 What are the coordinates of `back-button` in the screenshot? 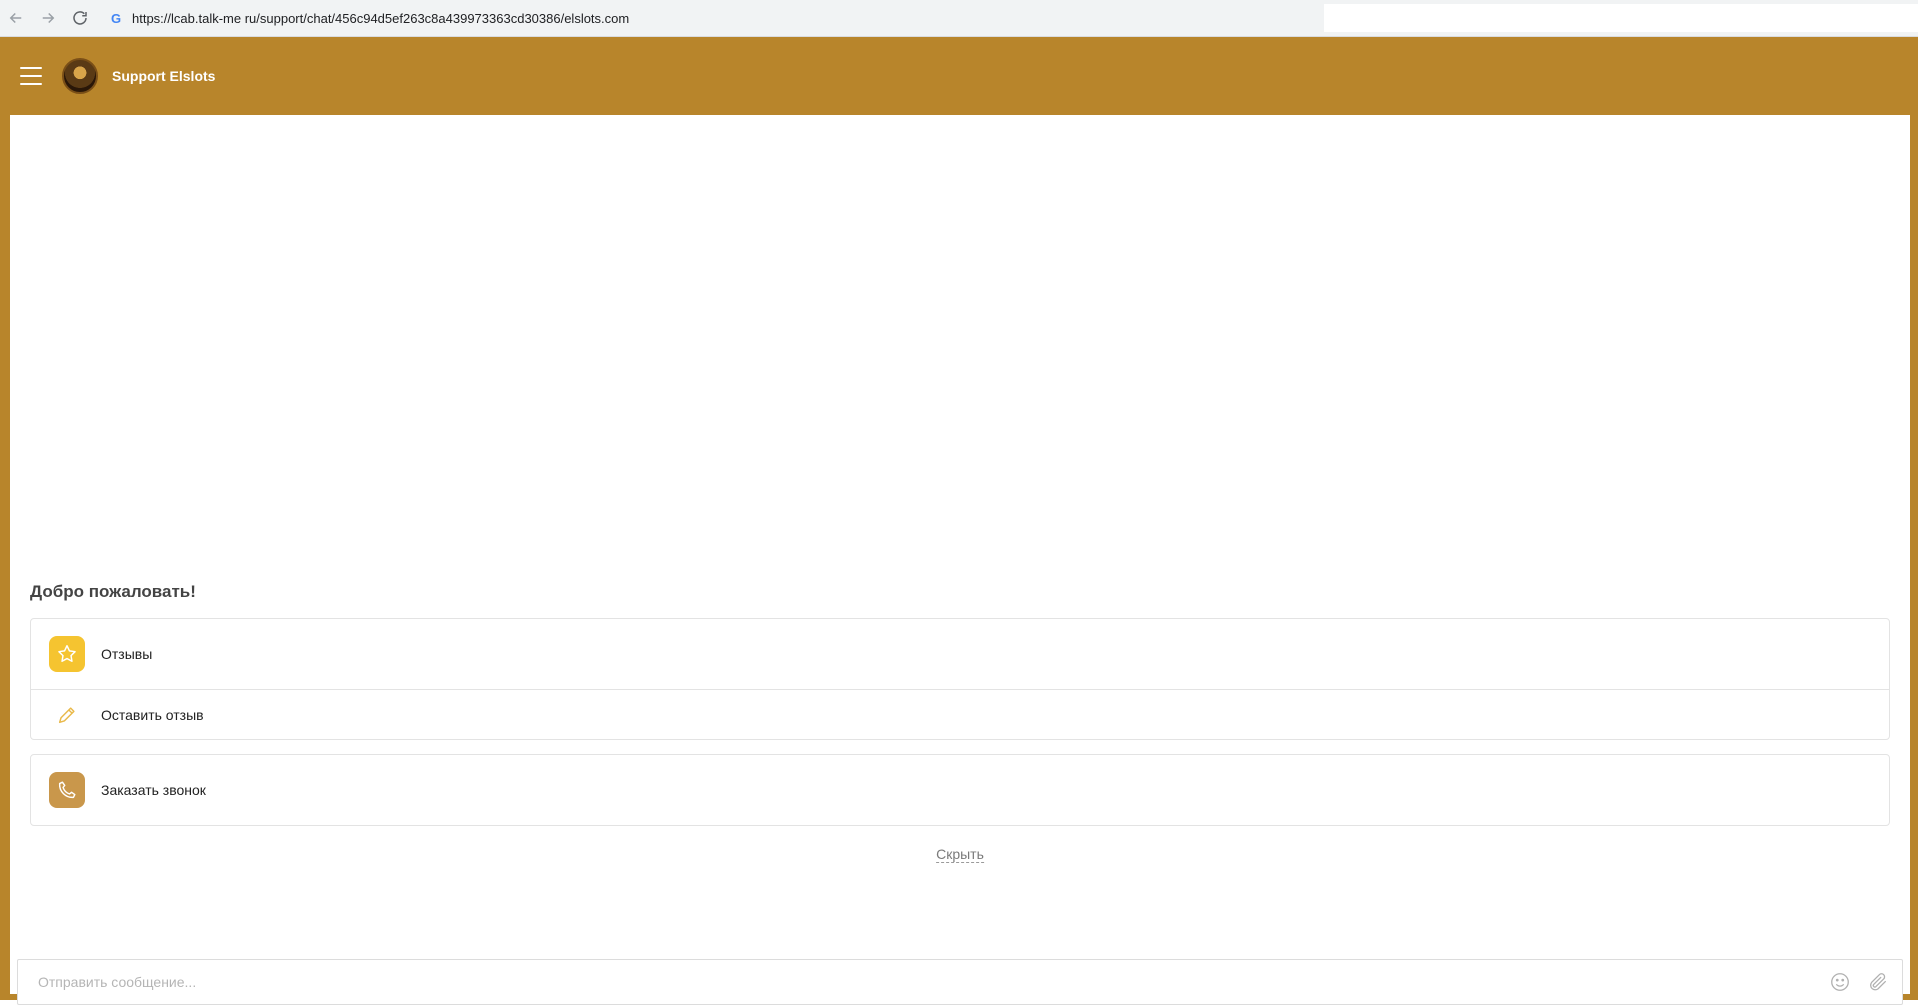 It's located at (16, 18).